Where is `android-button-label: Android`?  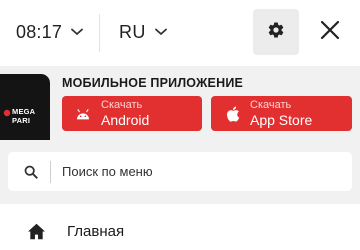
android-button-label: Android is located at coordinates (125, 120).